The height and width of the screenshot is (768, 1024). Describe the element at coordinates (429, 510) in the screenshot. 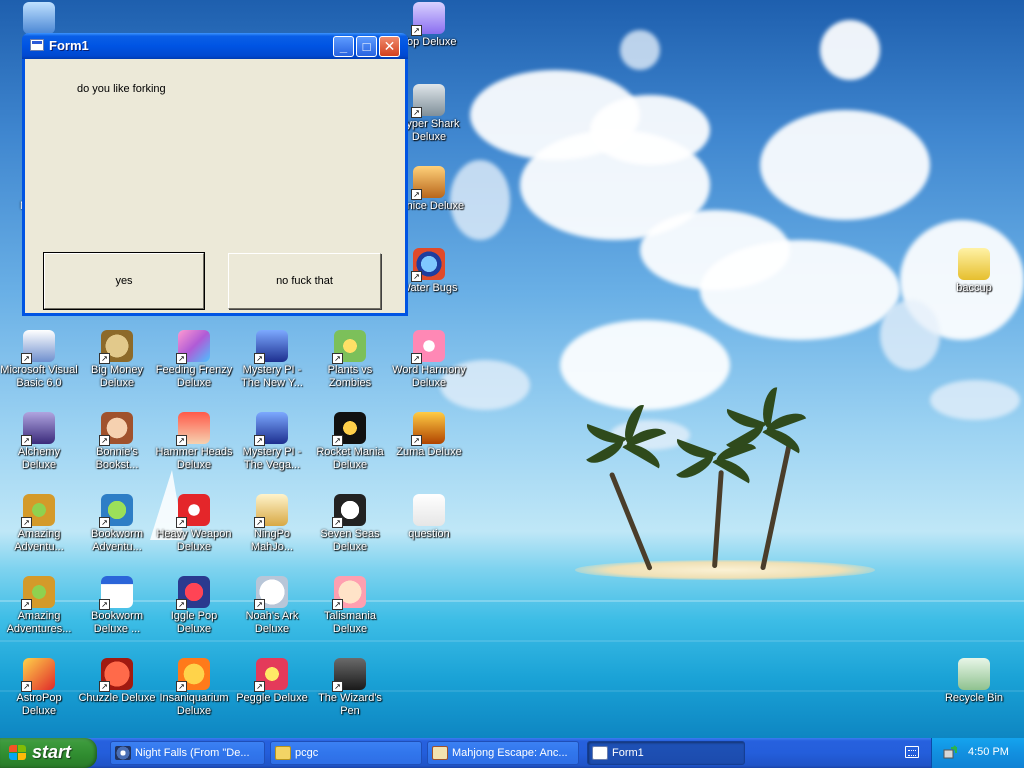

I see `blank-document-icon` at that location.